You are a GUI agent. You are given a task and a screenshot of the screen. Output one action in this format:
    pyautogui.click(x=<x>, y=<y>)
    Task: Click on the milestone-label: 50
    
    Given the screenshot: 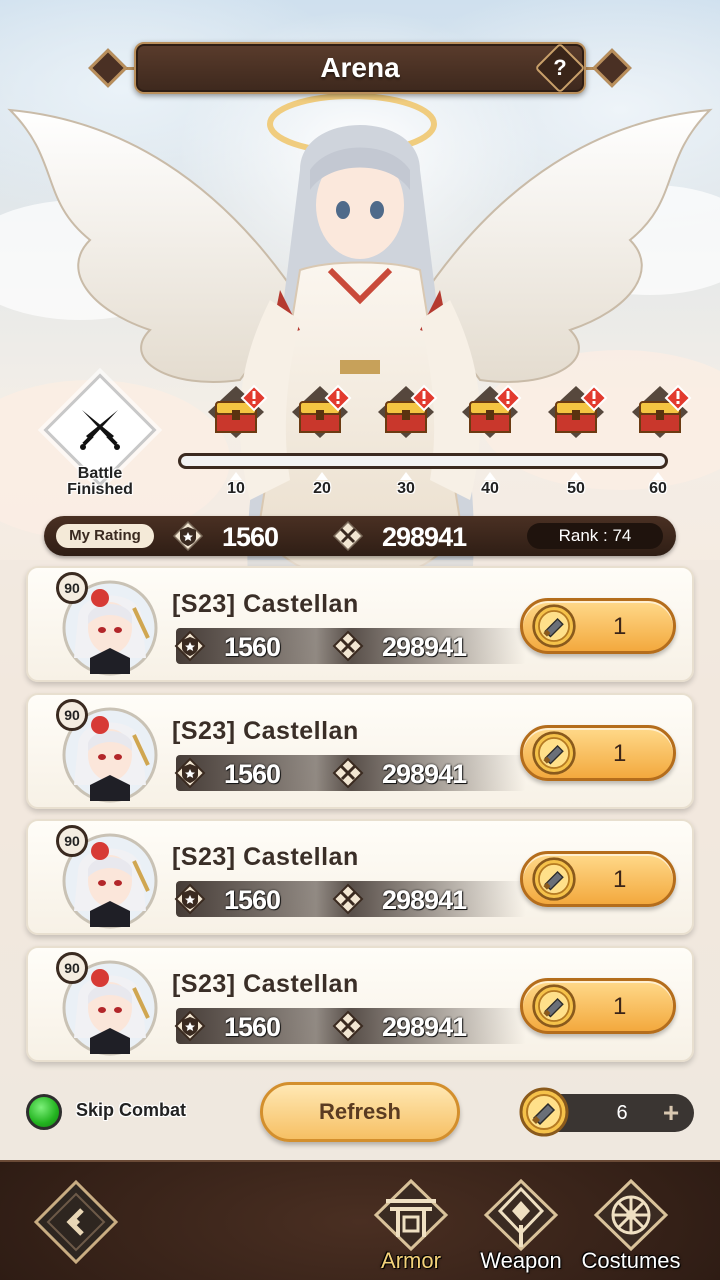 What is the action you would take?
    pyautogui.click(x=576, y=488)
    